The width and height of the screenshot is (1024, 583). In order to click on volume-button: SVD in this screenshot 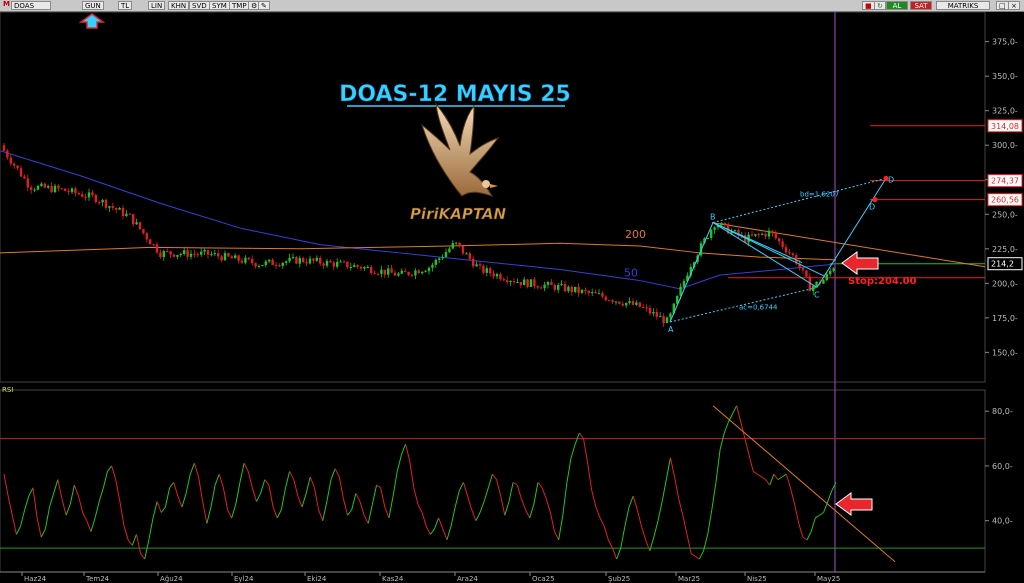, I will do `click(199, 5)`.